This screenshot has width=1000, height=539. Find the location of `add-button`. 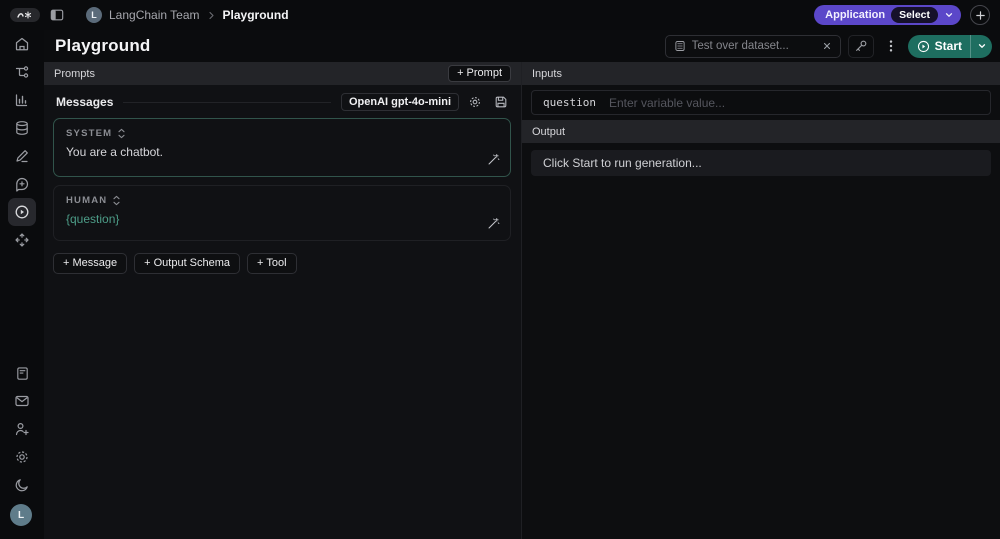

add-button is located at coordinates (980, 15).